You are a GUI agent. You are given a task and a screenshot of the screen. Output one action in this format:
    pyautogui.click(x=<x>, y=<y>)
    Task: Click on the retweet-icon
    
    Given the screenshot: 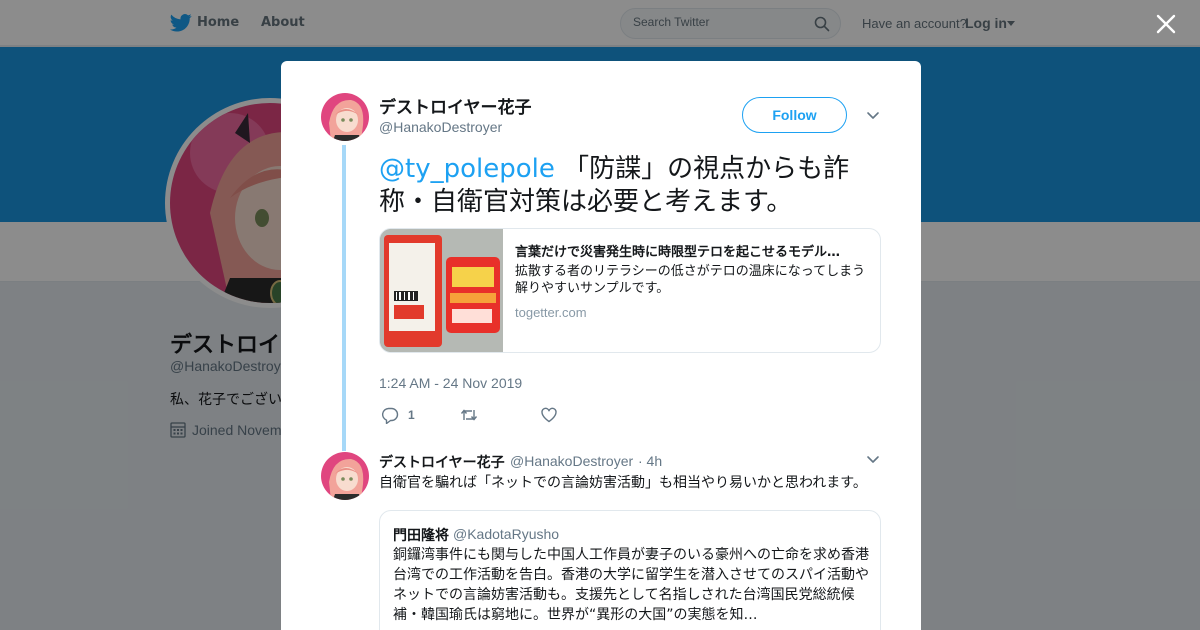 What is the action you would take?
    pyautogui.click(x=469, y=415)
    